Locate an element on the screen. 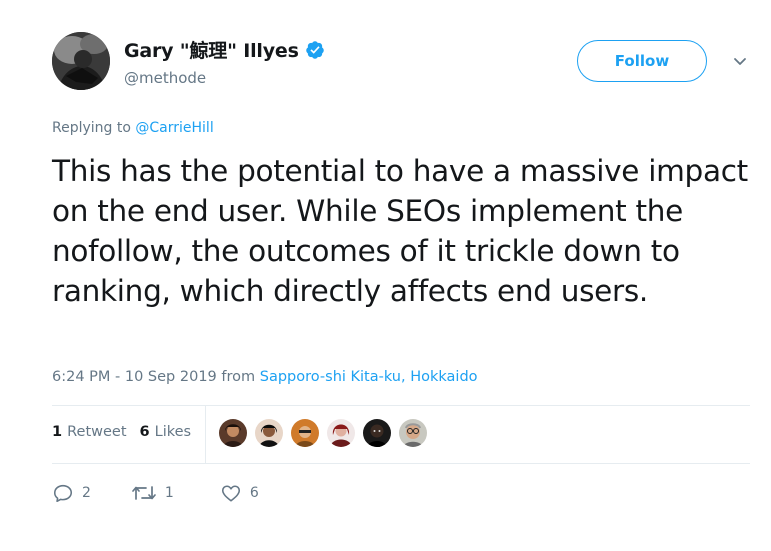 This screenshot has height=551, width=771. reply-icon is located at coordinates (63, 493).